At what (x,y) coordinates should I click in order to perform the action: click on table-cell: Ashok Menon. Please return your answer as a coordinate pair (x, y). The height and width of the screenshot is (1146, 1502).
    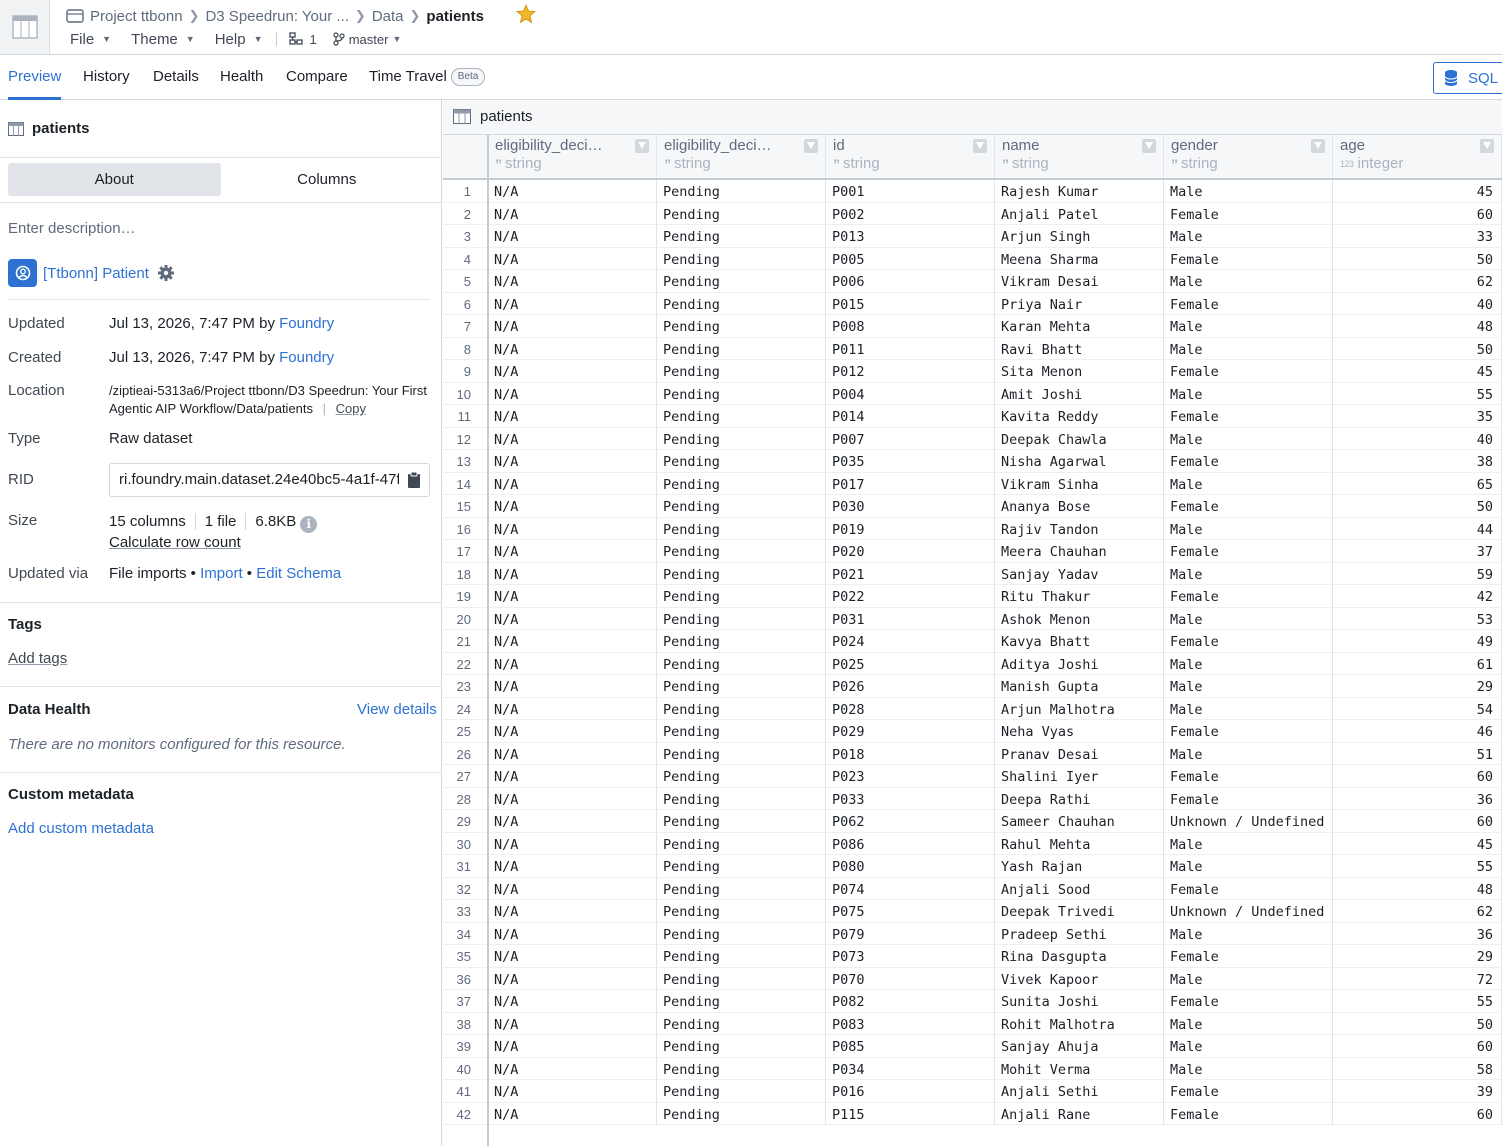
    Looking at the image, I should click on (1079, 618).